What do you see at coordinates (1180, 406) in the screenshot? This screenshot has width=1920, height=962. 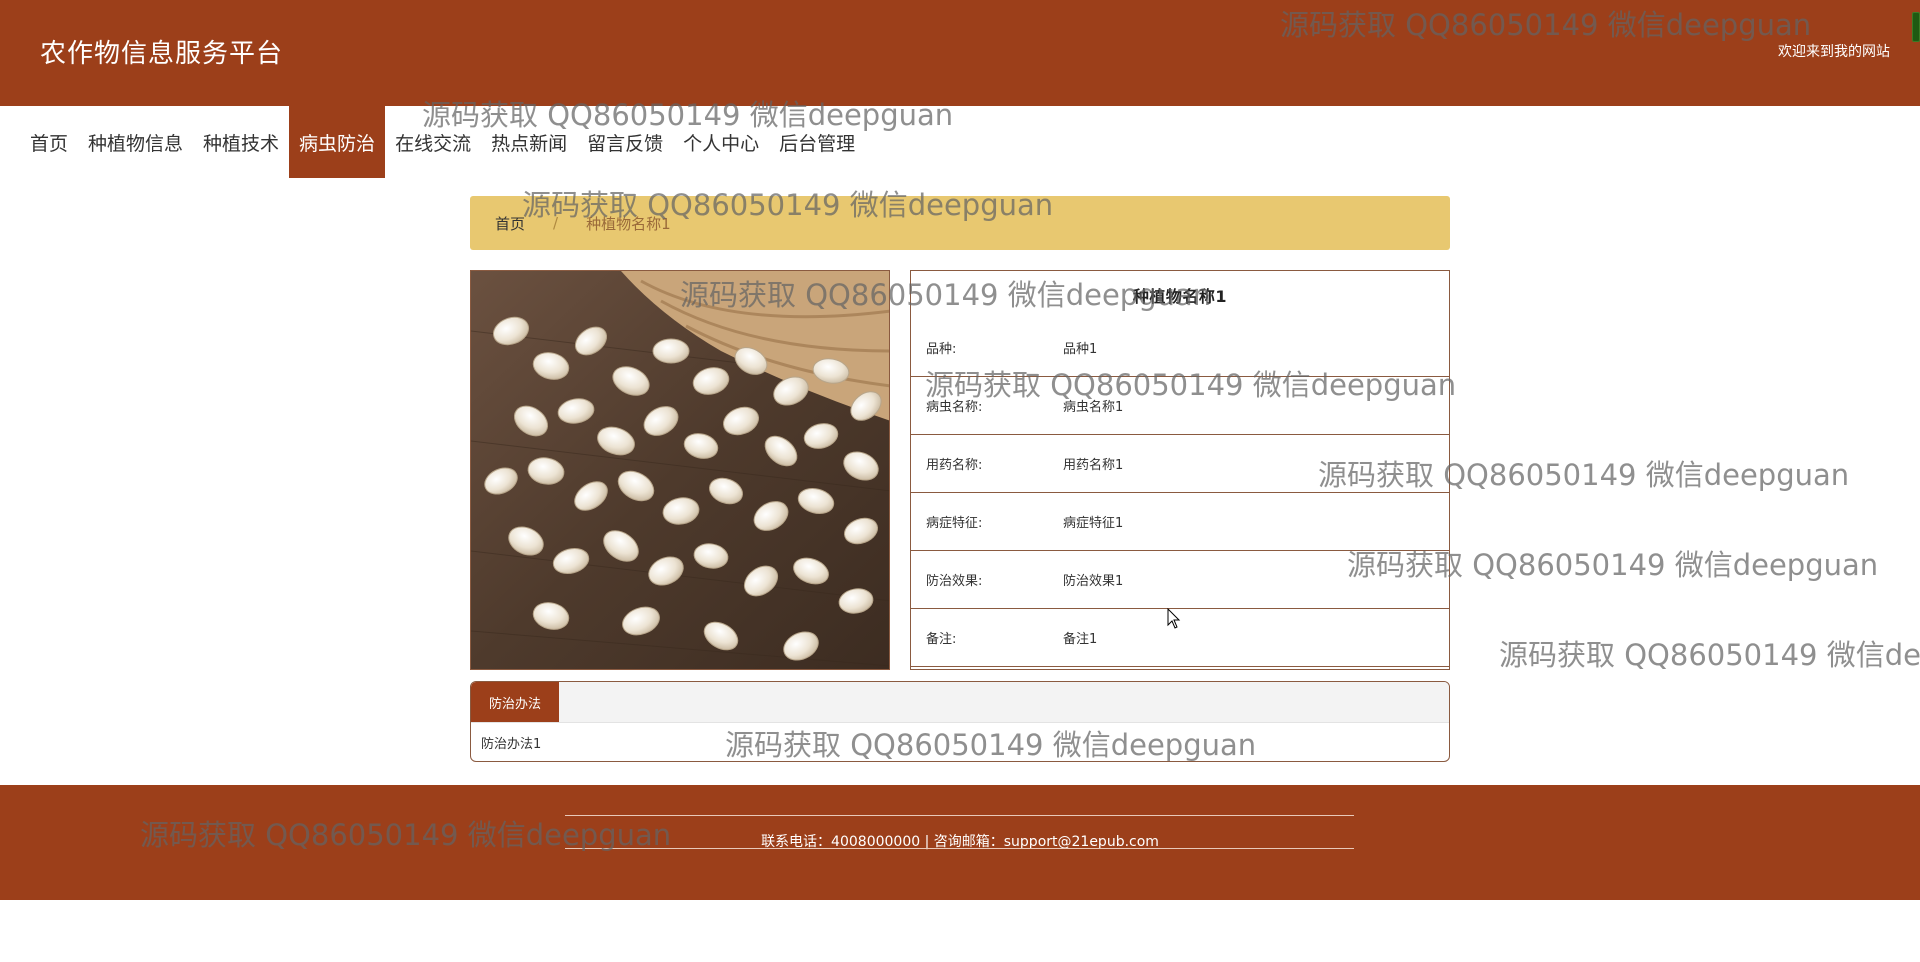 I see `detail-row-pest-name: 病虫名称: 病虫名称1` at bounding box center [1180, 406].